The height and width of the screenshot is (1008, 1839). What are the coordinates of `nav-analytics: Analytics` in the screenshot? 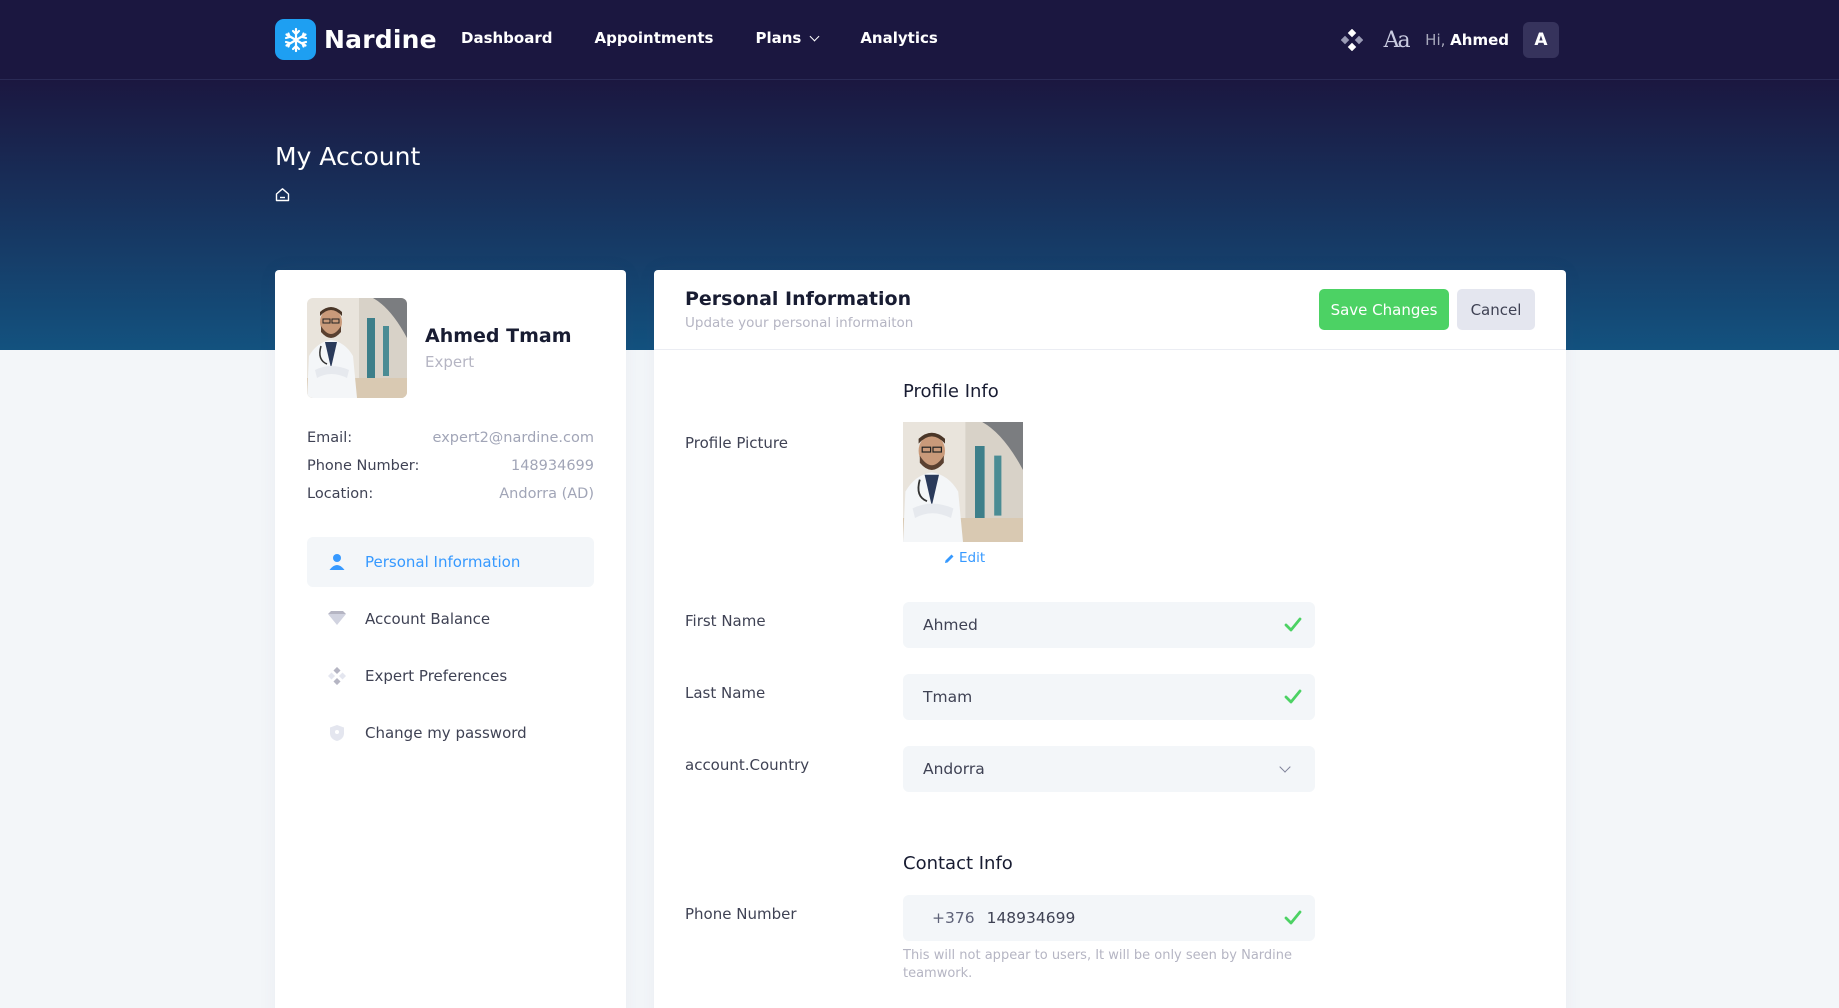 It's located at (898, 38).